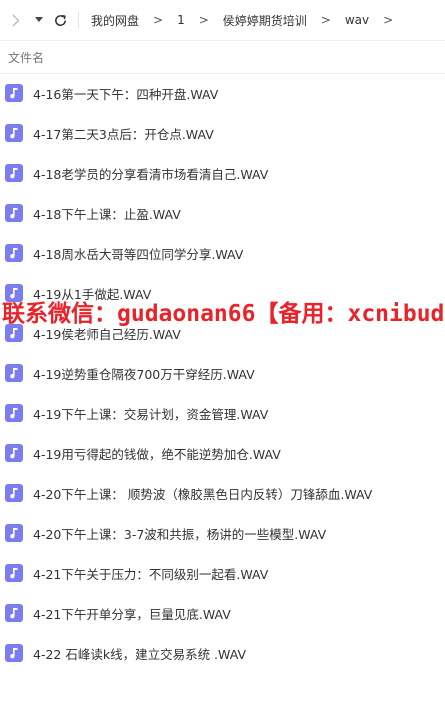  Describe the element at coordinates (144, 374) in the screenshot. I see `file-name: 4-19逆势重仓隔夜700万干穿经历.WAV` at that location.